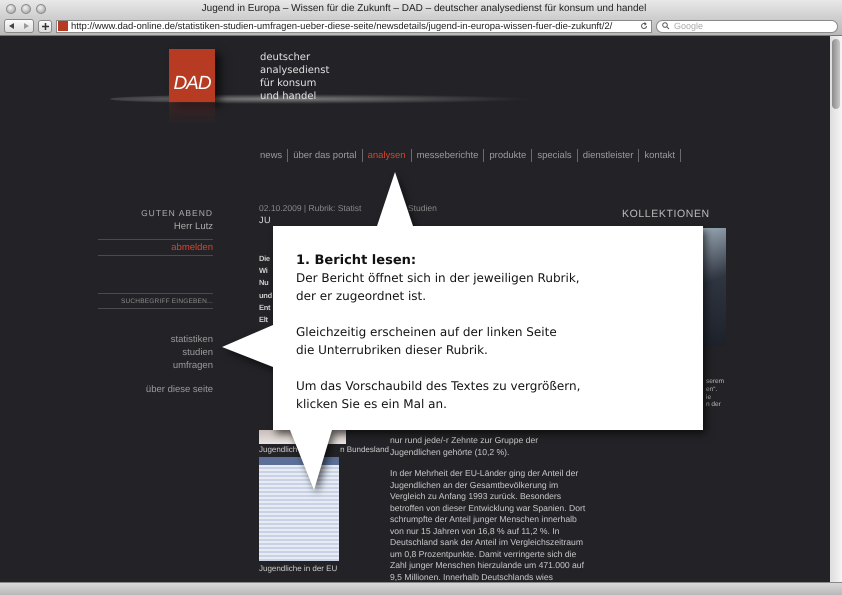  Describe the element at coordinates (19, 26) in the screenshot. I see `back-forward-control` at that location.